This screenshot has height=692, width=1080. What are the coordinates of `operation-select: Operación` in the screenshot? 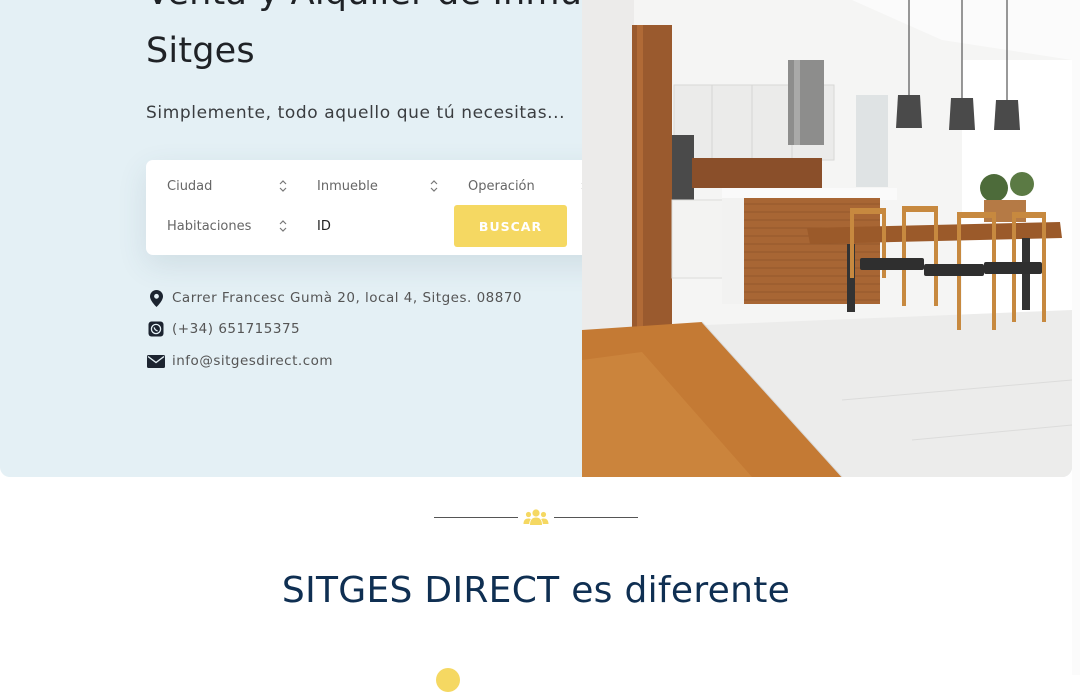 It's located at (529, 186).